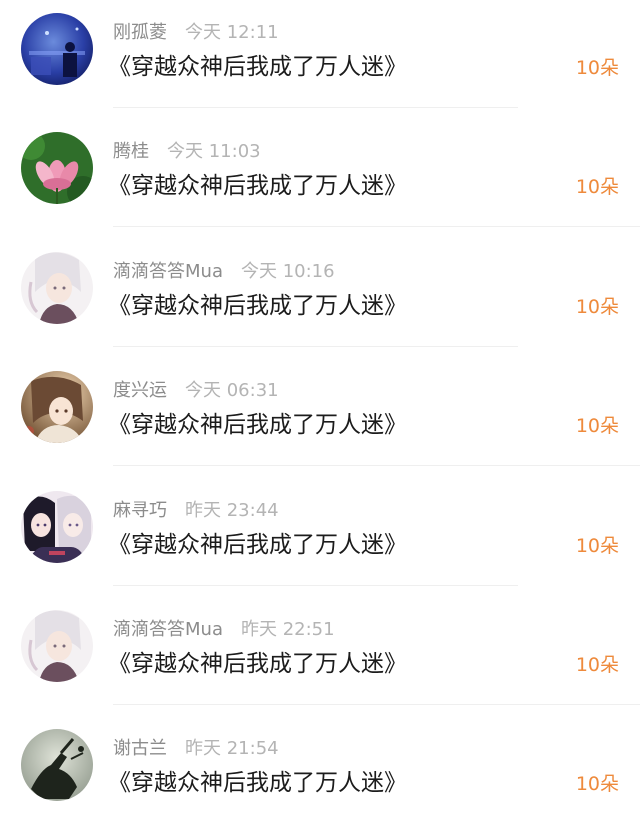 The image size is (640, 836). I want to click on user-name: 腾桂, so click(131, 151).